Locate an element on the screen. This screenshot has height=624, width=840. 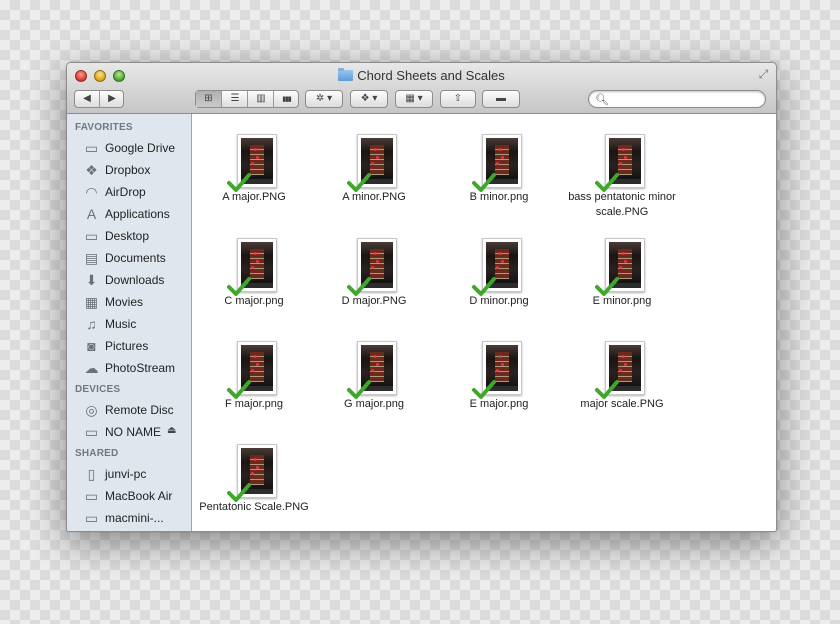
music-icon: ♫ is located at coordinates (91, 324).